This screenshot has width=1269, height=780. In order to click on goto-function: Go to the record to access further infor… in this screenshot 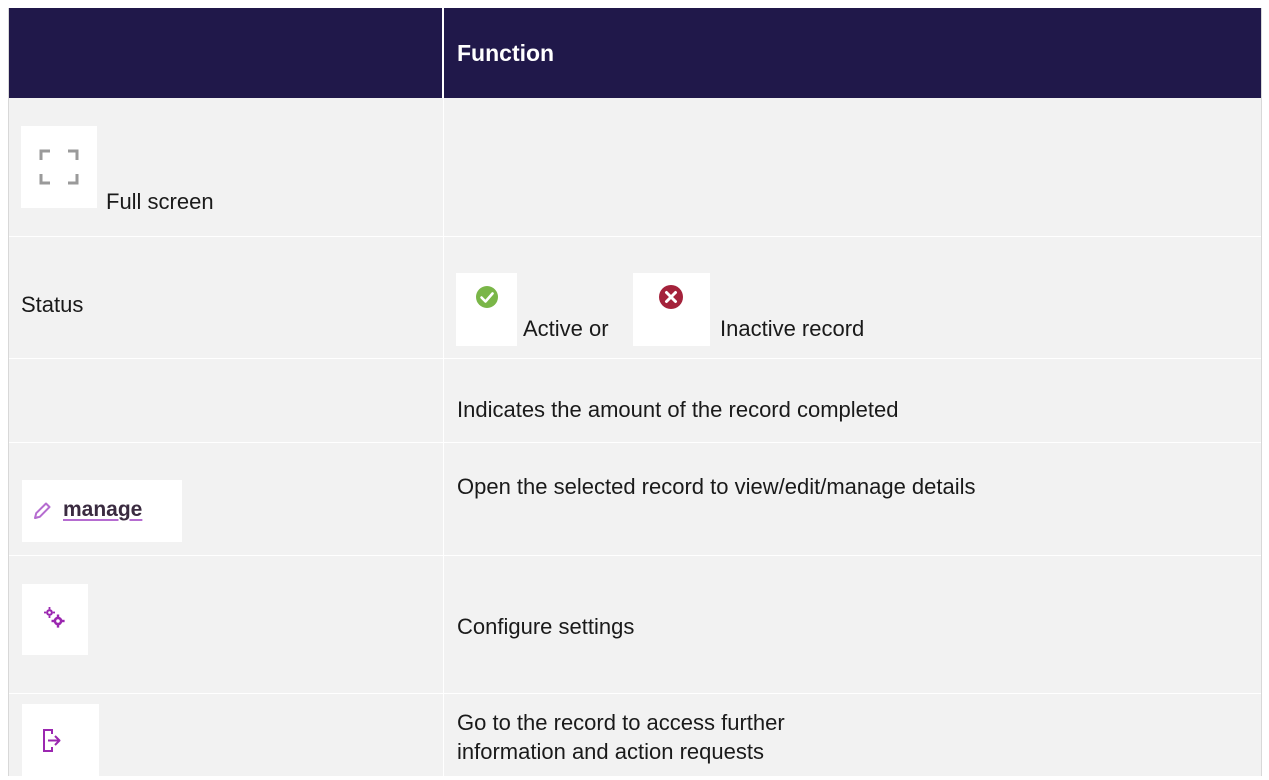, I will do `click(621, 737)`.